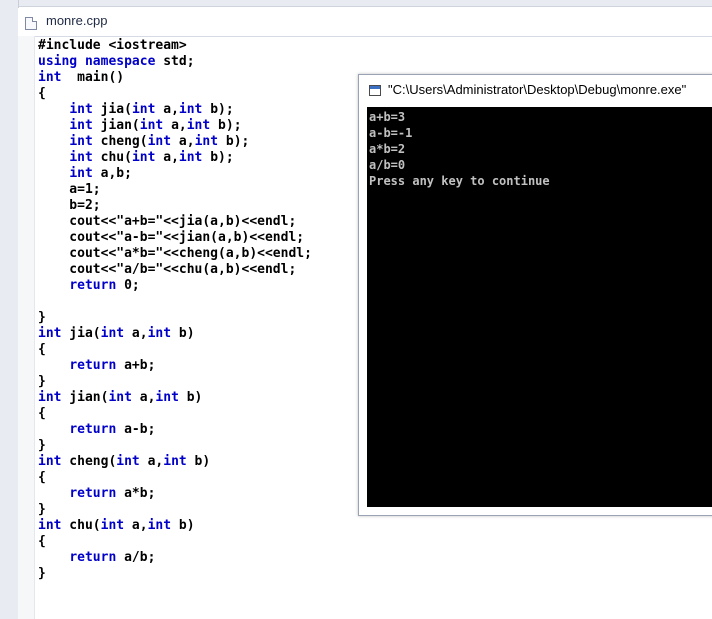 The height and width of the screenshot is (619, 712). Describe the element at coordinates (356, 3) in the screenshot. I see `window-top-strip` at that location.